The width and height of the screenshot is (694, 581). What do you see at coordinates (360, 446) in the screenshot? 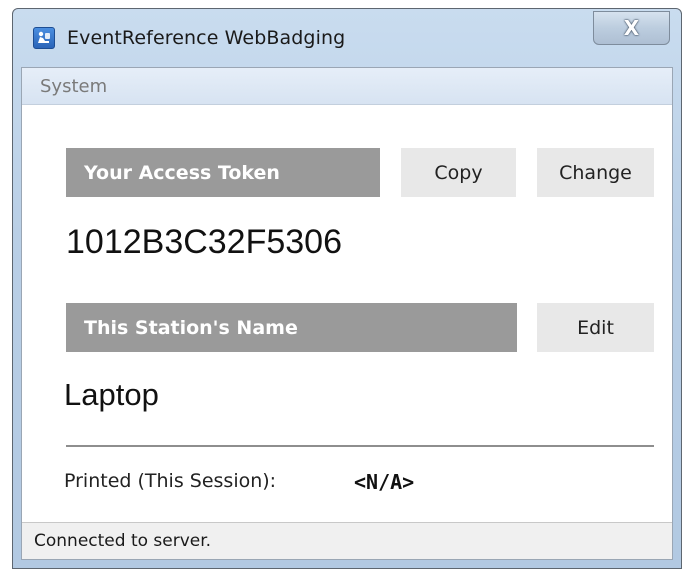
I see `divider` at bounding box center [360, 446].